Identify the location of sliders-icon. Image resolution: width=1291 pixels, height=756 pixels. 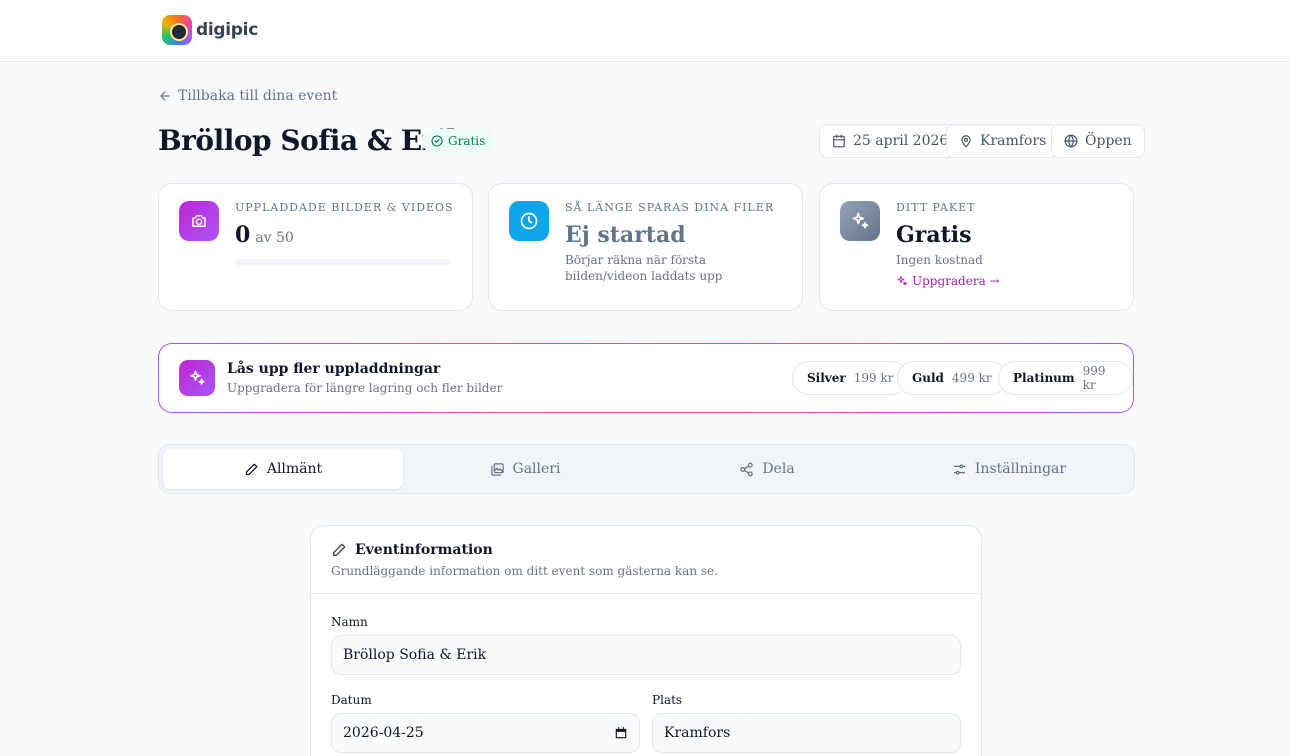
(959, 469).